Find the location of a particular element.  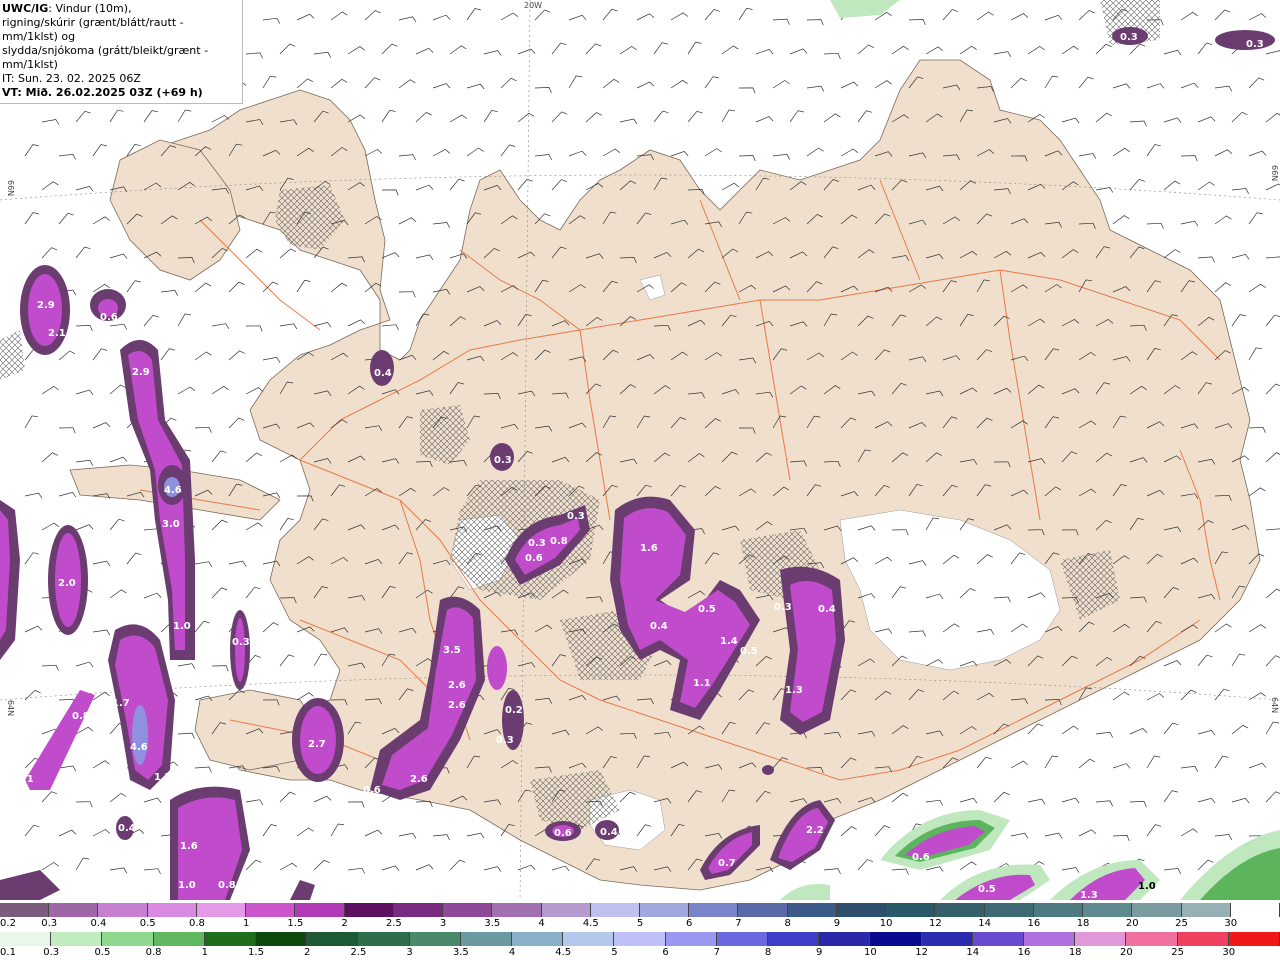

legend-label: 20 is located at coordinates (1126, 952).